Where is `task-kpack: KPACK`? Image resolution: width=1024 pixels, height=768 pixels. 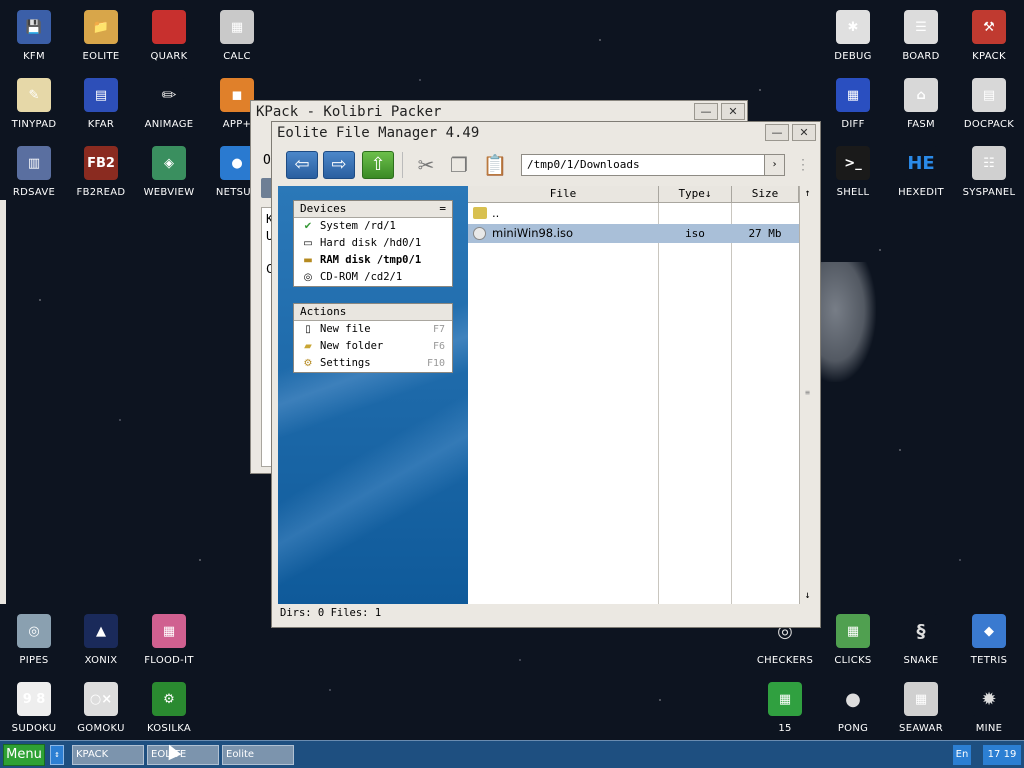 task-kpack: KPACK is located at coordinates (108, 755).